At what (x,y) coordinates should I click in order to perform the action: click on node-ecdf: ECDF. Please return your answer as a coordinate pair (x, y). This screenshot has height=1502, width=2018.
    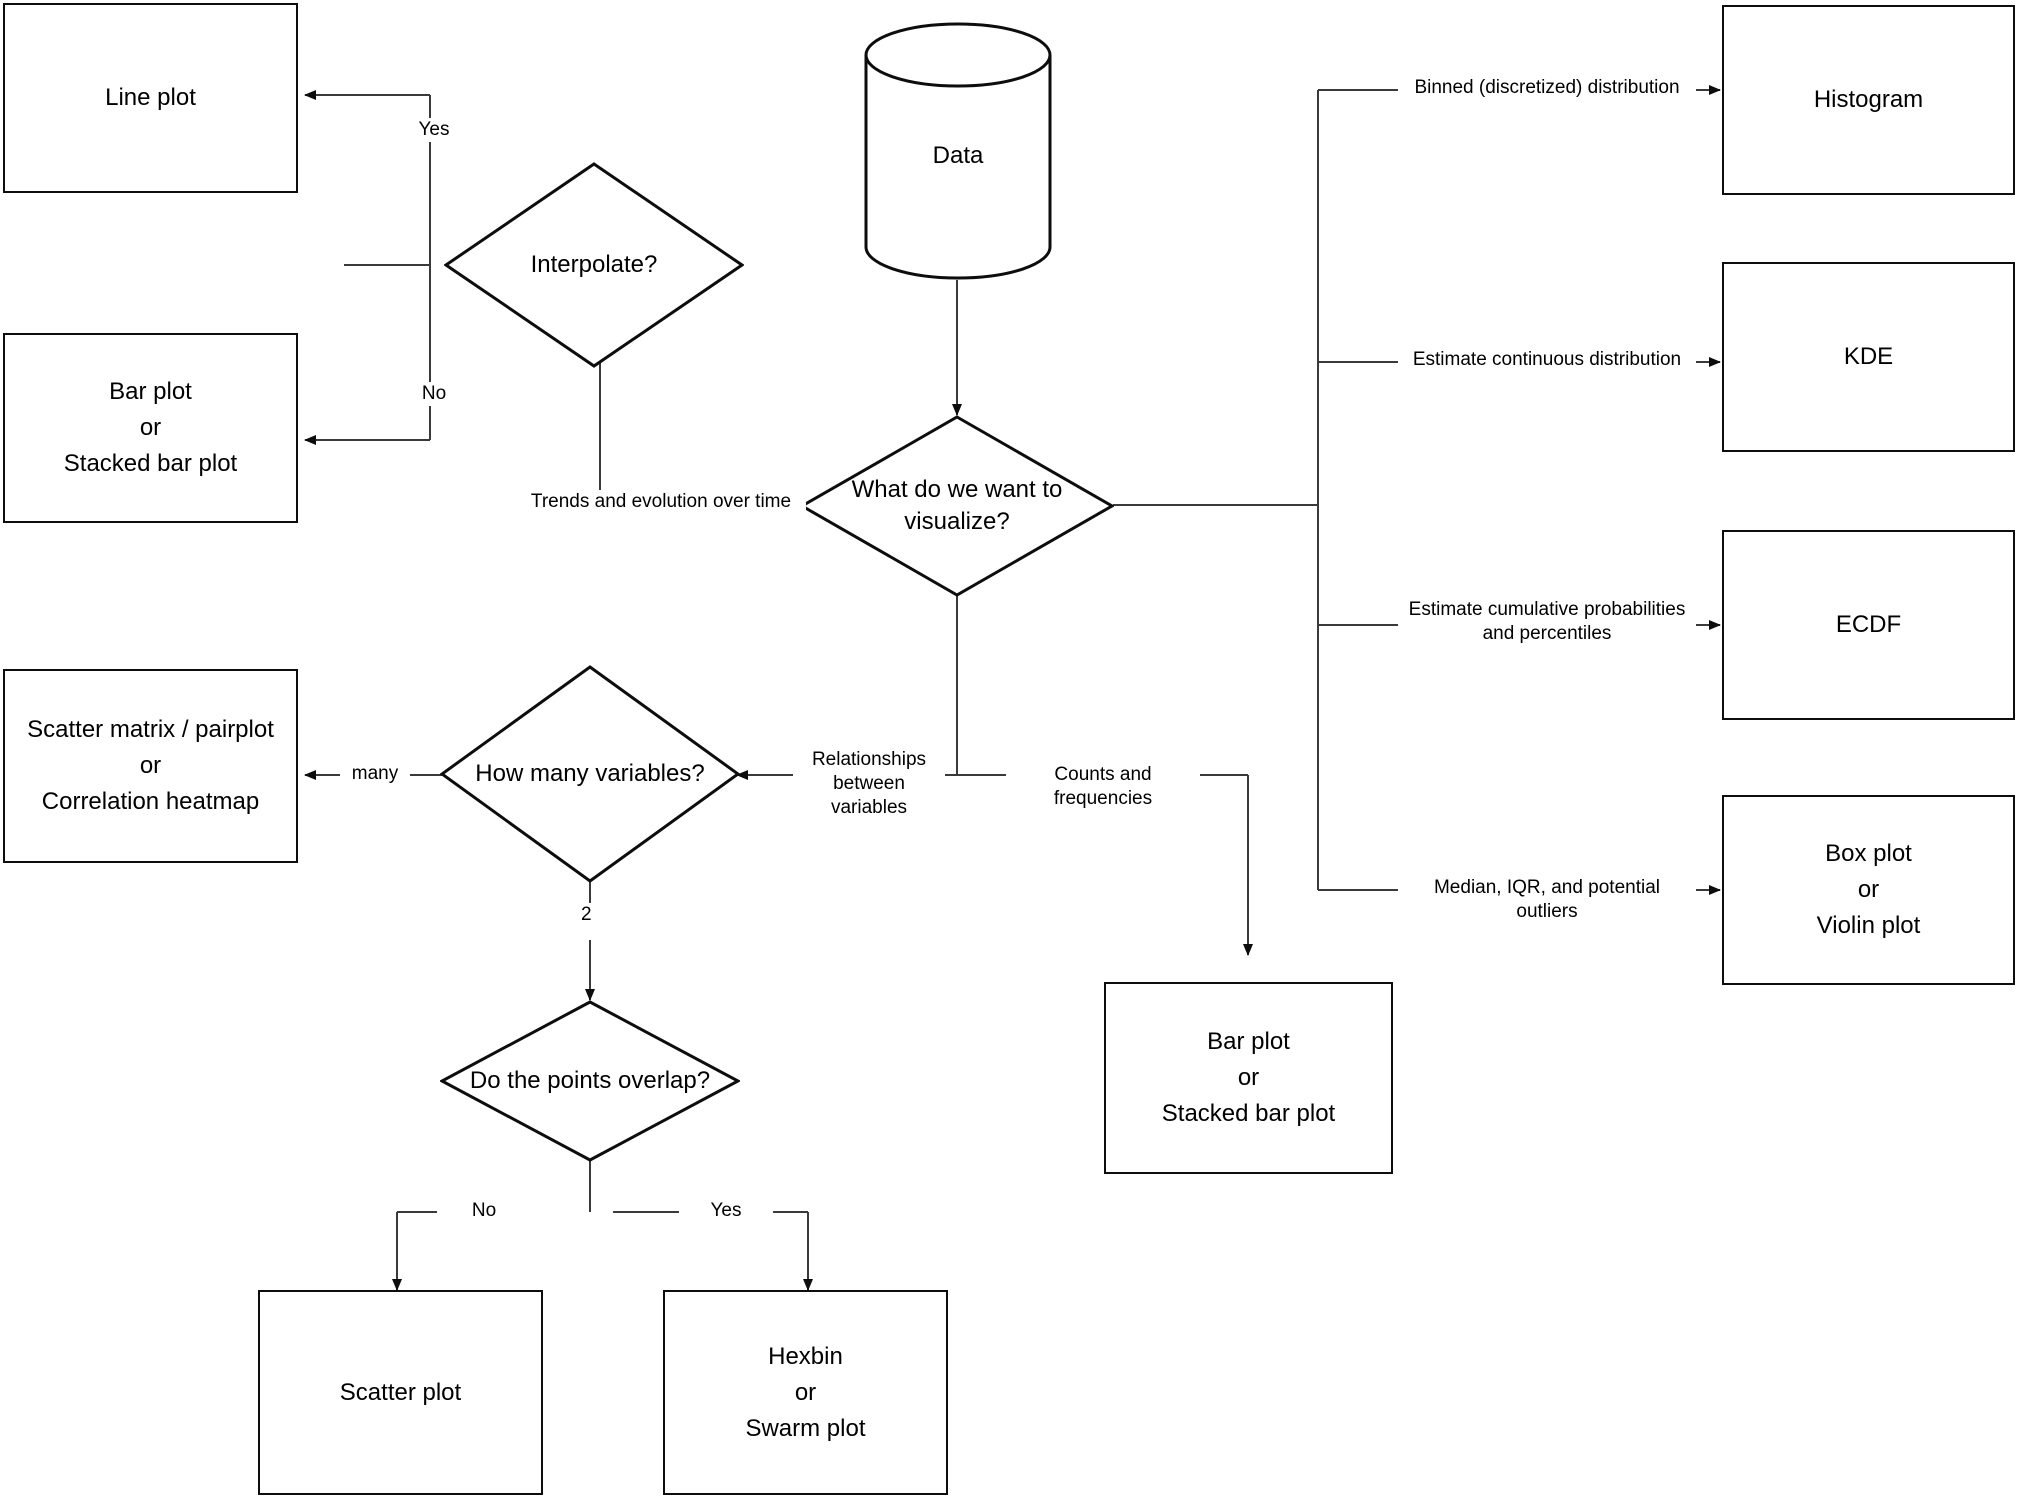
    Looking at the image, I should click on (1868, 625).